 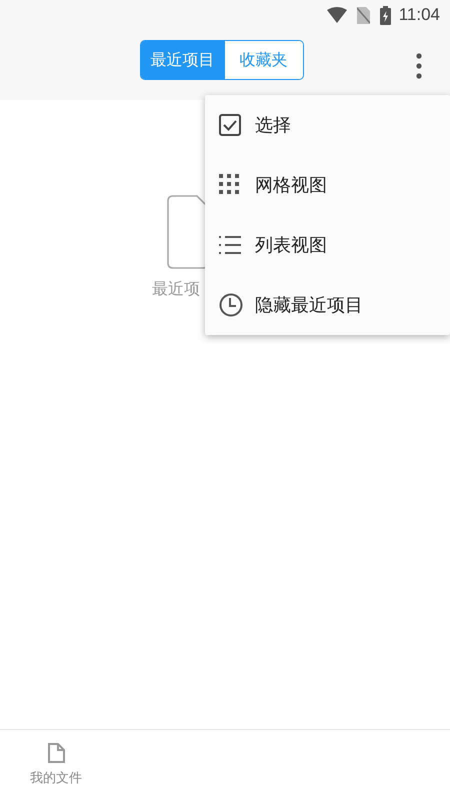 What do you see at coordinates (327, 305) in the screenshot?
I see `menu-item: 隐藏最近项目` at bounding box center [327, 305].